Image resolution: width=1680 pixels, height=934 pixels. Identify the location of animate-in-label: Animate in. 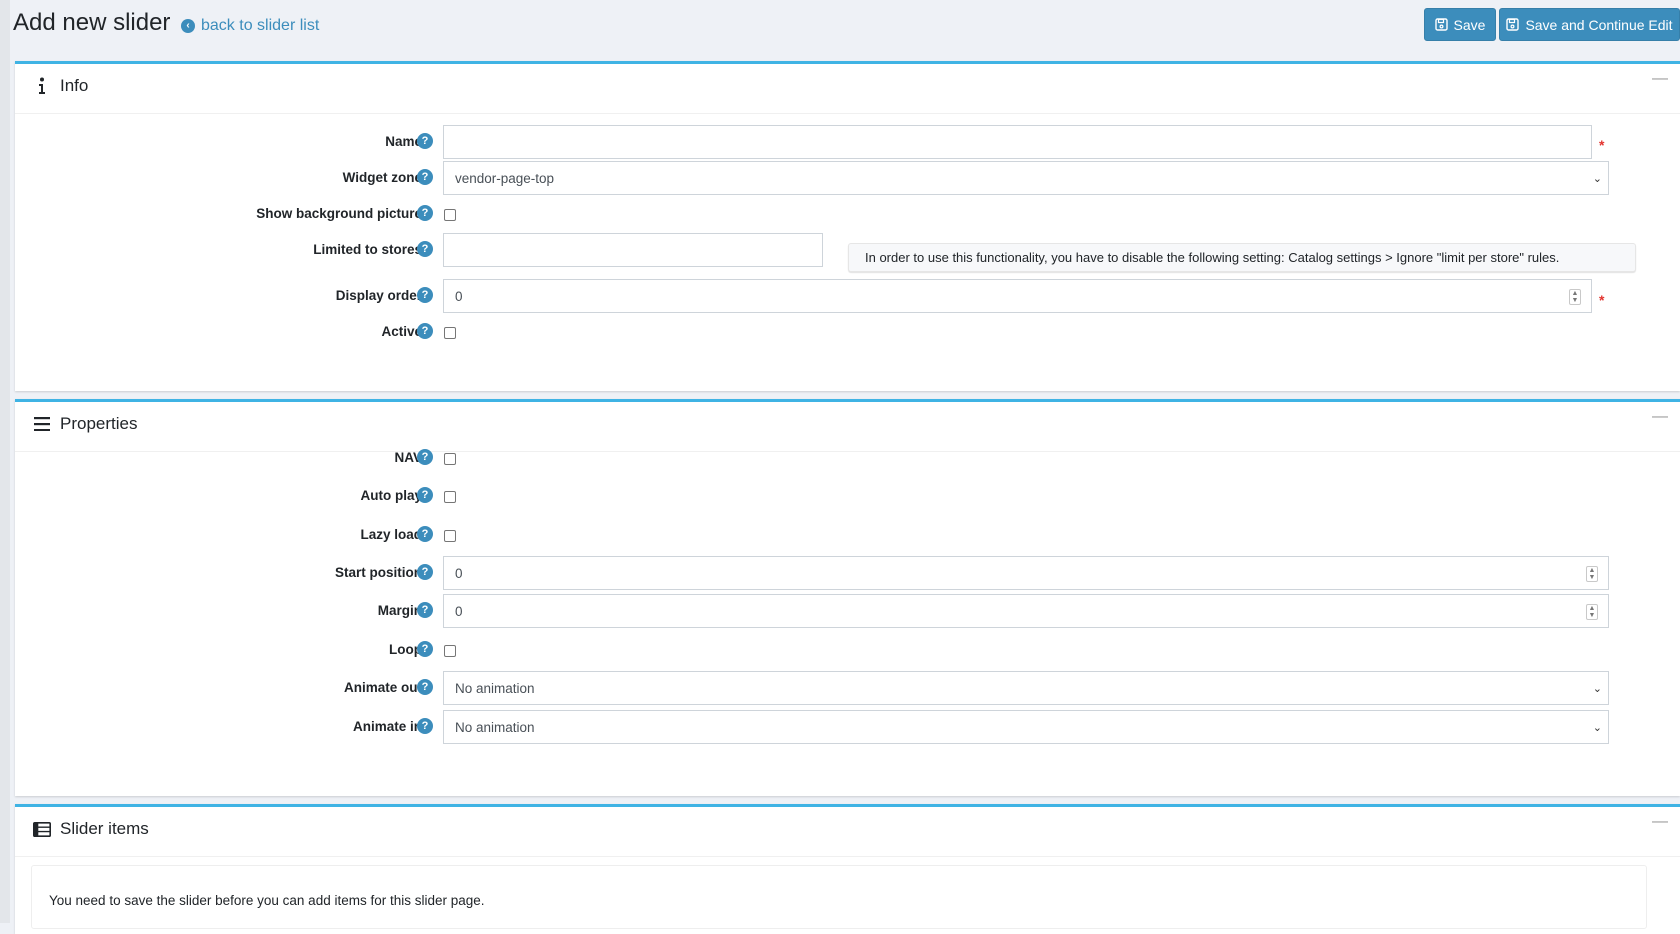
(387, 726).